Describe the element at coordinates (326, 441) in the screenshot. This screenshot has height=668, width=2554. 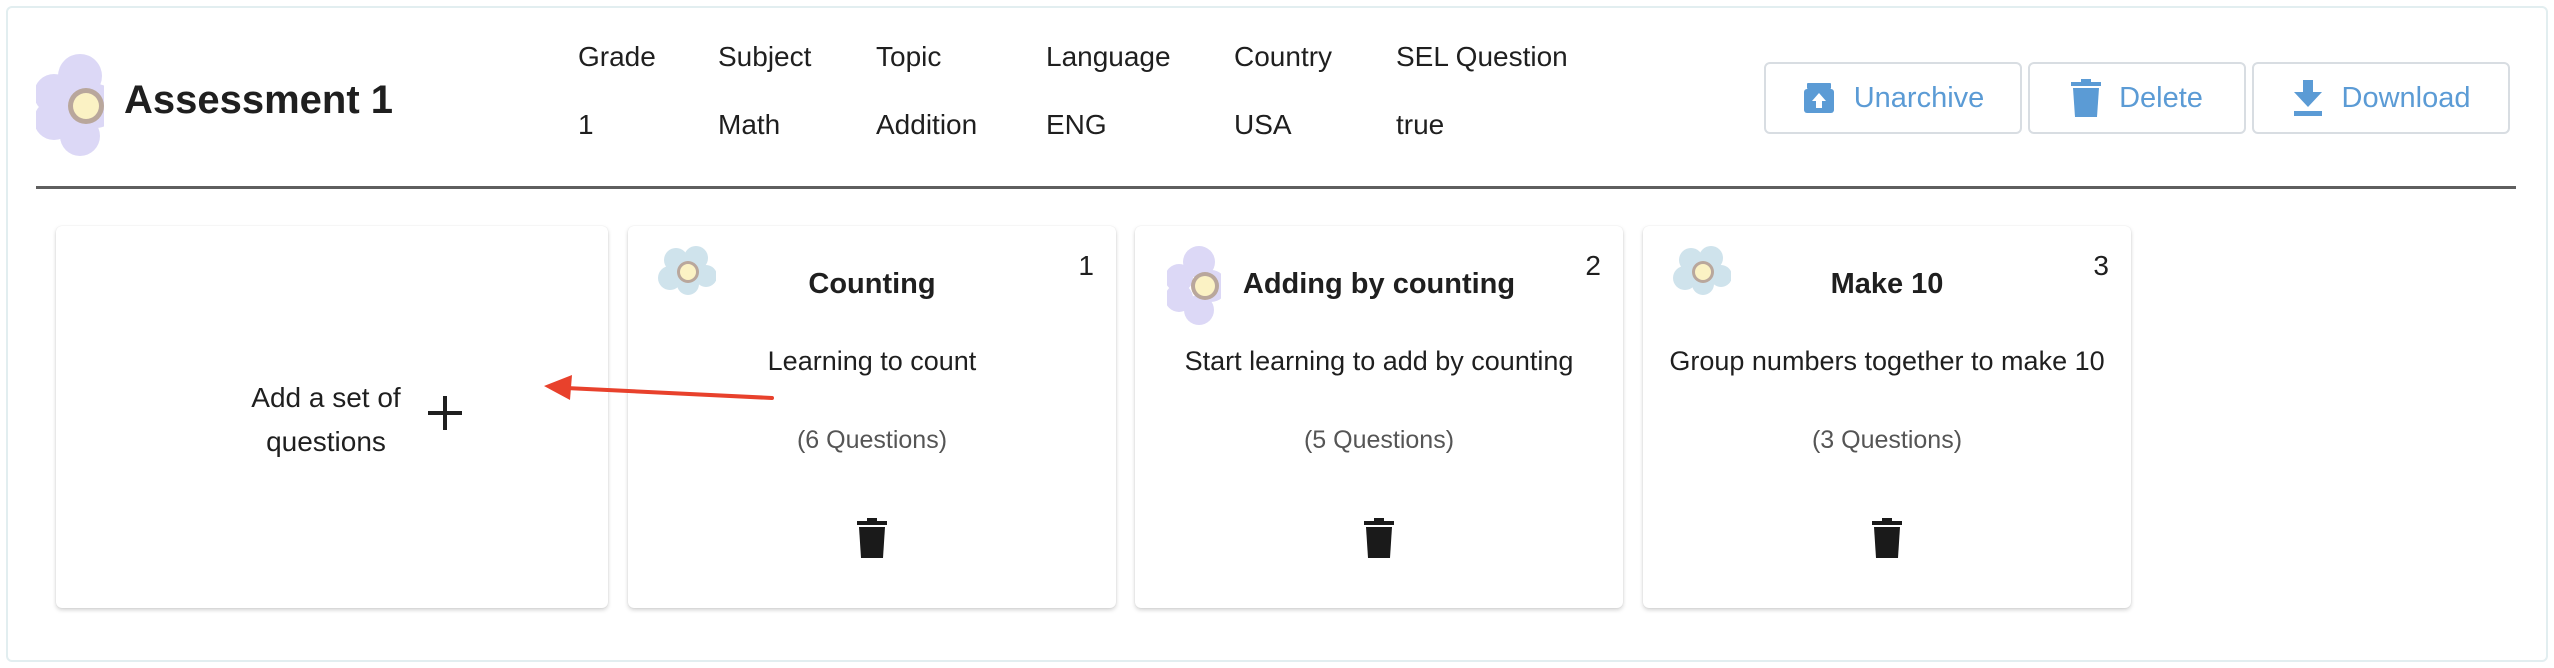
I see `add-label-line2: questions` at that location.